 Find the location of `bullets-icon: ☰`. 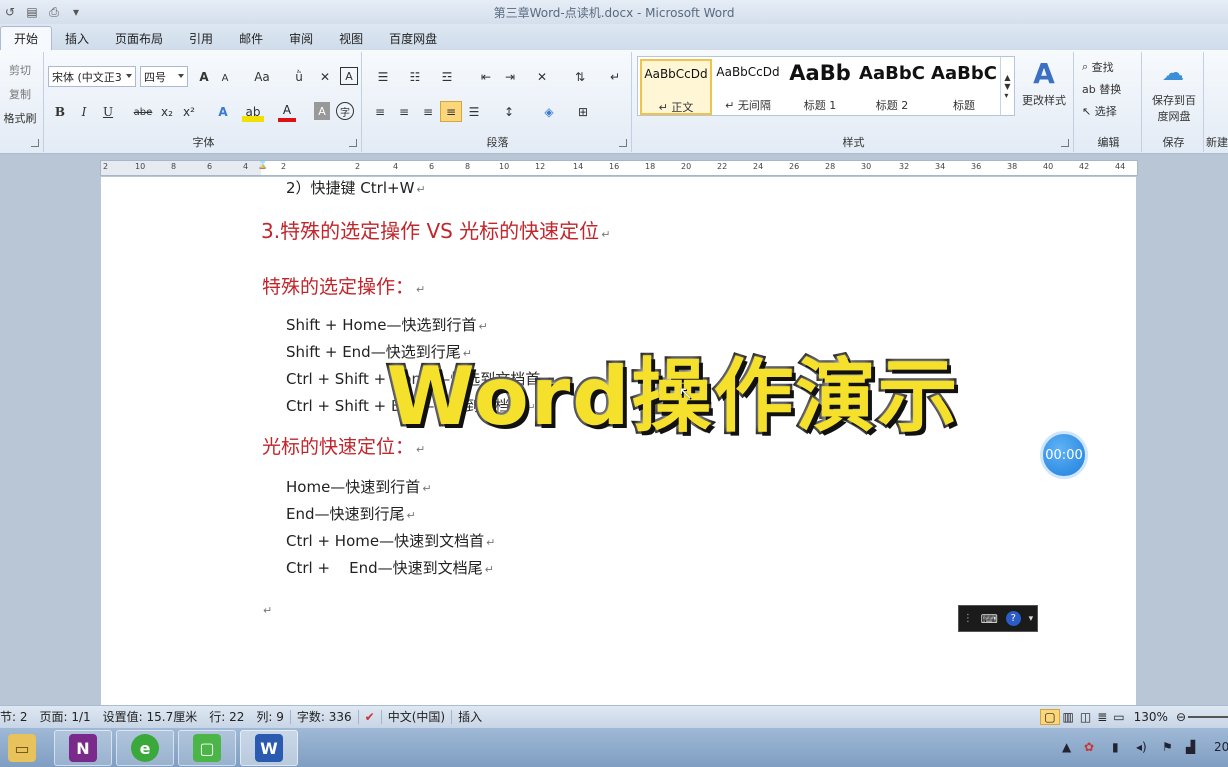

bullets-icon: ☰ is located at coordinates (383, 77).